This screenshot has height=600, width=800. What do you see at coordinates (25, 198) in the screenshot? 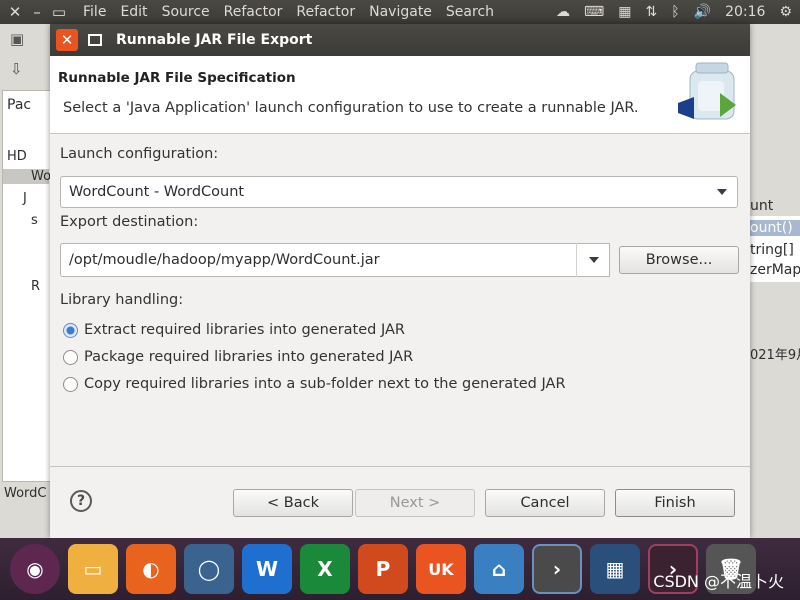
I see `tree-item: J` at bounding box center [25, 198].